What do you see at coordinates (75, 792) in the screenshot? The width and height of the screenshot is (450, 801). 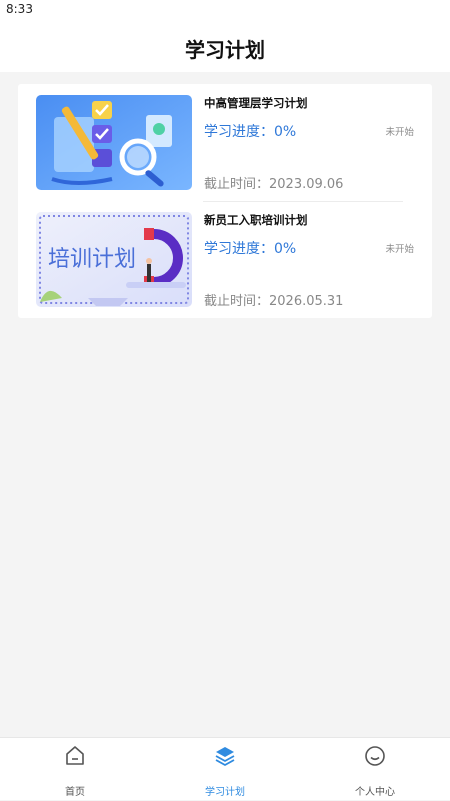 I see `tab-label: 首页` at bounding box center [75, 792].